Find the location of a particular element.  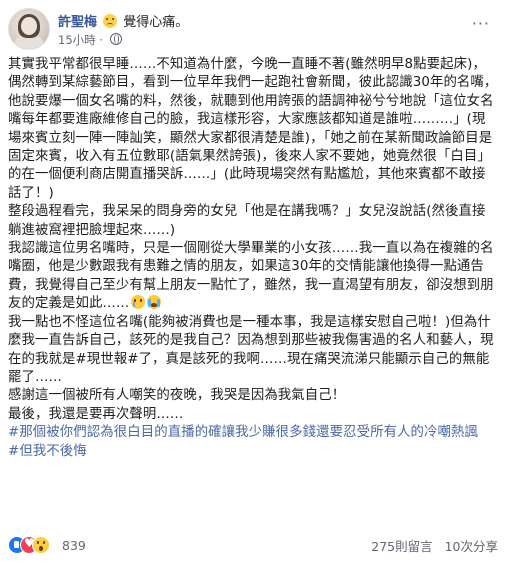

post-stats: 275則留言 10次分享 is located at coordinates (430, 545).